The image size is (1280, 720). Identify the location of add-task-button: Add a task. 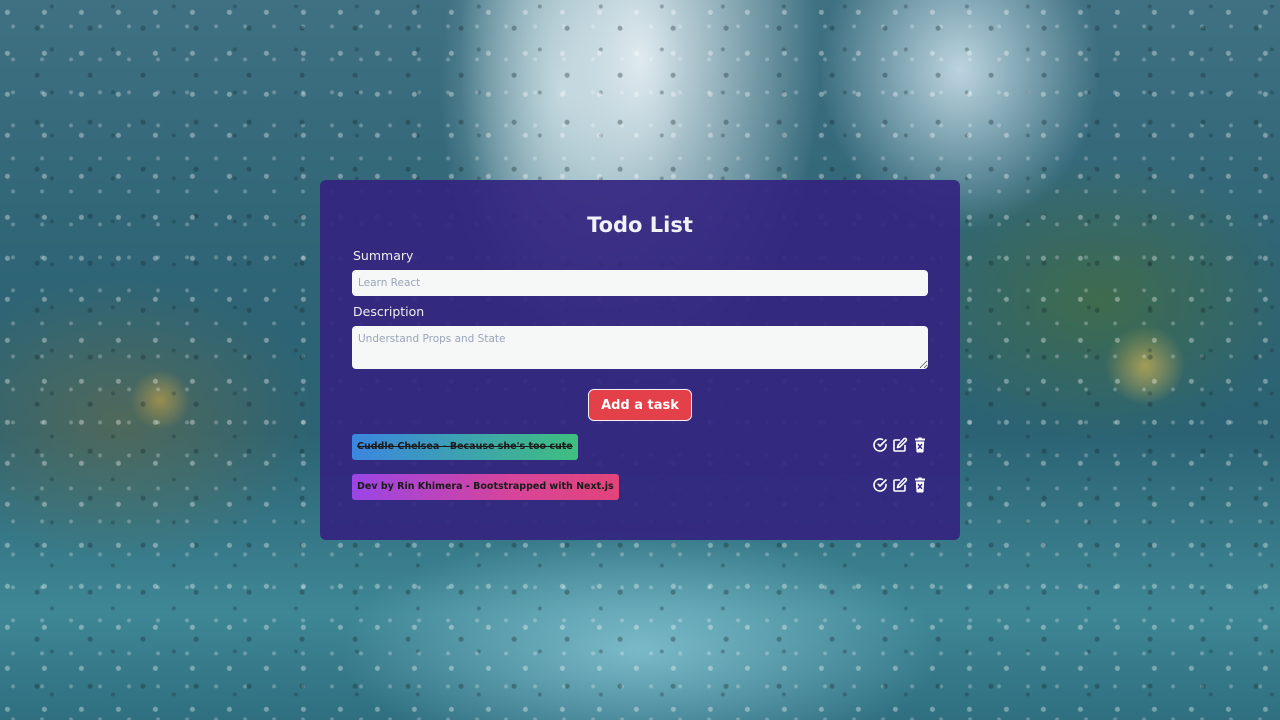
(640, 405).